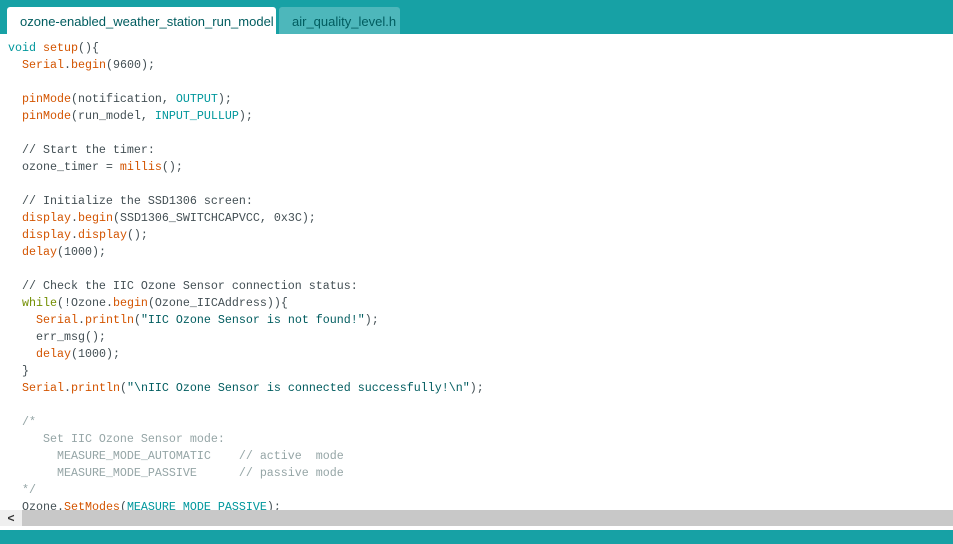  I want to click on code-token: // Initialize the SSD1306 screen:, so click(130, 201).